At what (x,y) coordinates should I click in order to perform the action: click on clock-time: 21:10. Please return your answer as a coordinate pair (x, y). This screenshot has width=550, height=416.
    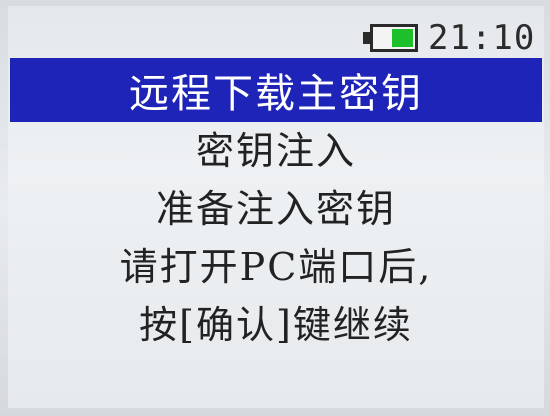
    Looking at the image, I should click on (482, 38).